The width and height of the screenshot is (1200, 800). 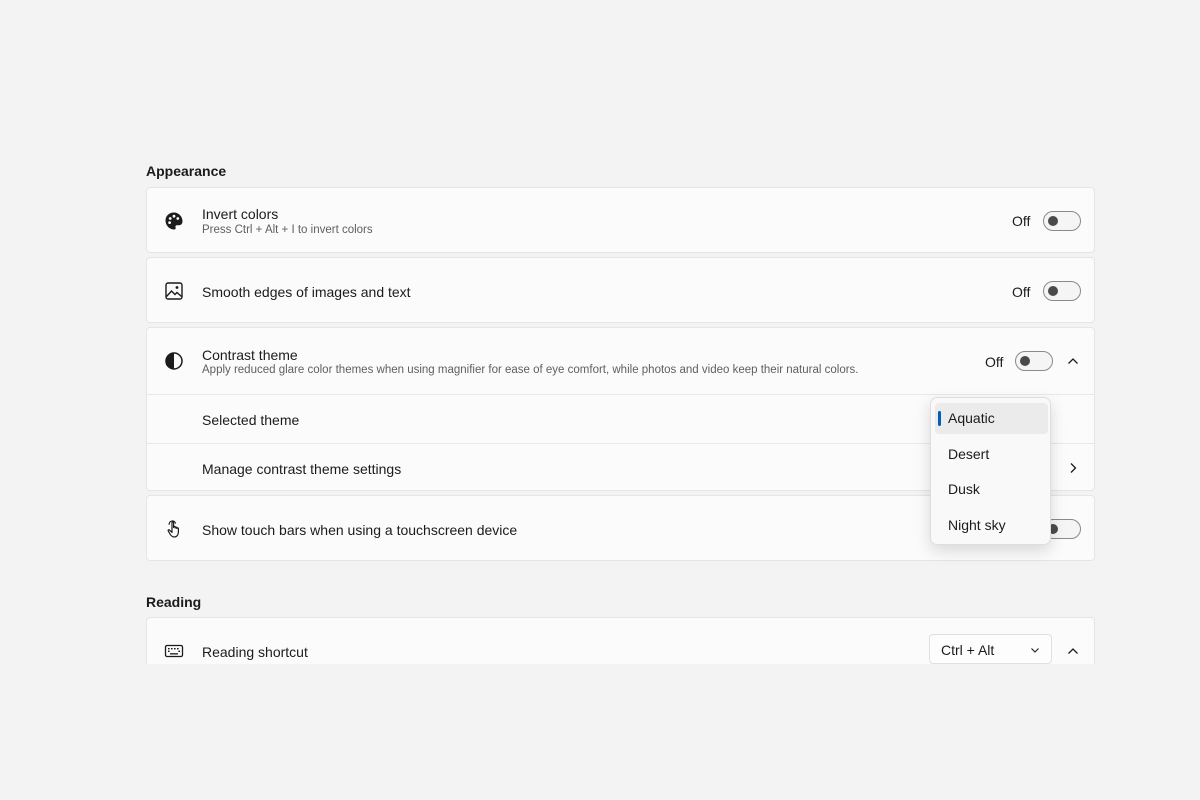 What do you see at coordinates (1021, 292) in the screenshot?
I see `smooth-edges-state: Off` at bounding box center [1021, 292].